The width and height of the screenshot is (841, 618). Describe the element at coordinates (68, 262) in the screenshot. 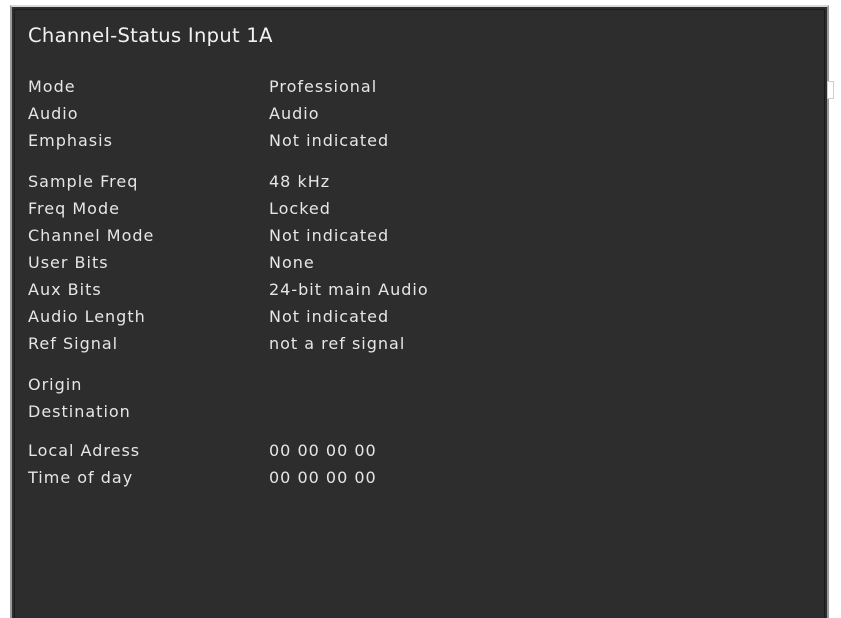

I see `user-bits-label: User Bits` at that location.